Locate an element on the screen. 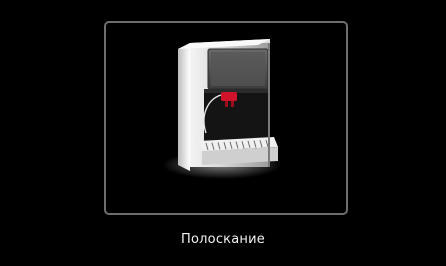 Image resolution: width=446 pixels, height=266 pixels. coffee-machine-rinse-icon is located at coordinates (223, 109).